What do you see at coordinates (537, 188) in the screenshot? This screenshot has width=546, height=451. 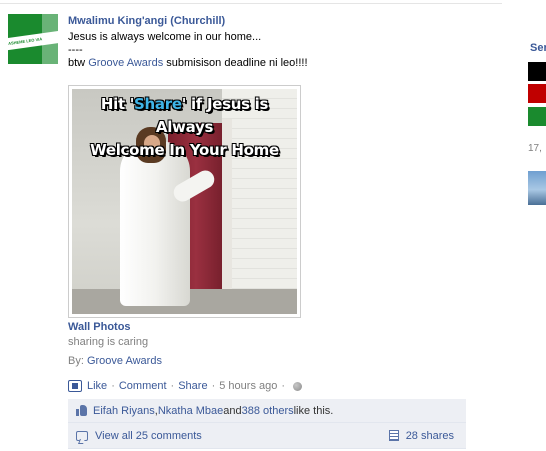 I see `sidebar-thumbnail` at bounding box center [537, 188].